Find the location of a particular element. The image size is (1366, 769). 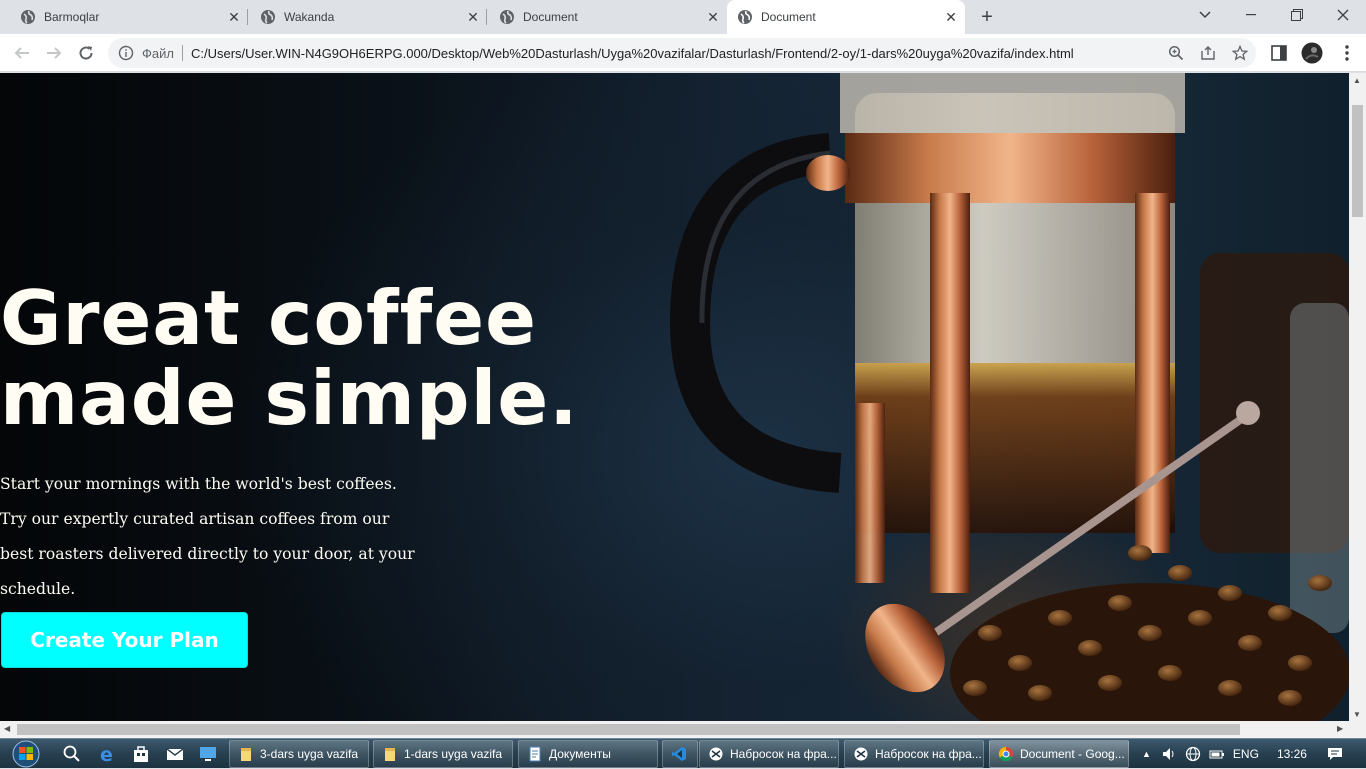

reload-button is located at coordinates (86, 53).